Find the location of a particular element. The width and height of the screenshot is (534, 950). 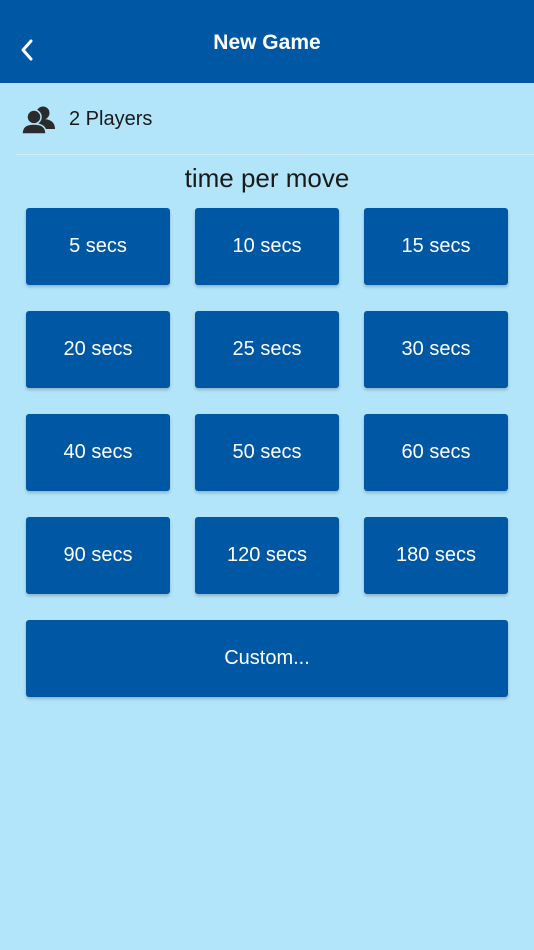

divider is located at coordinates (275, 154).